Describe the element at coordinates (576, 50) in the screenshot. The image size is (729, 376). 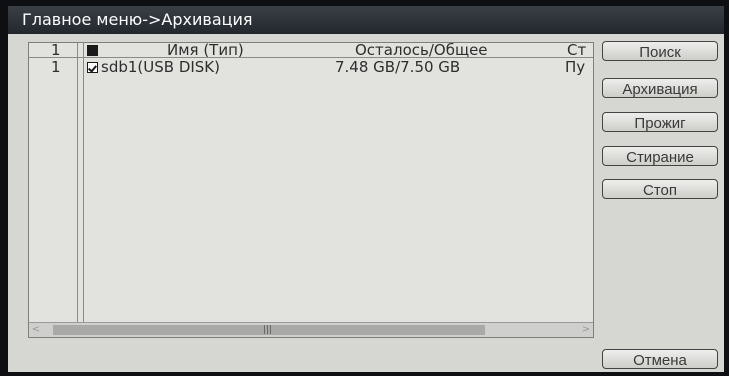
I see `header-status: Ст` at that location.